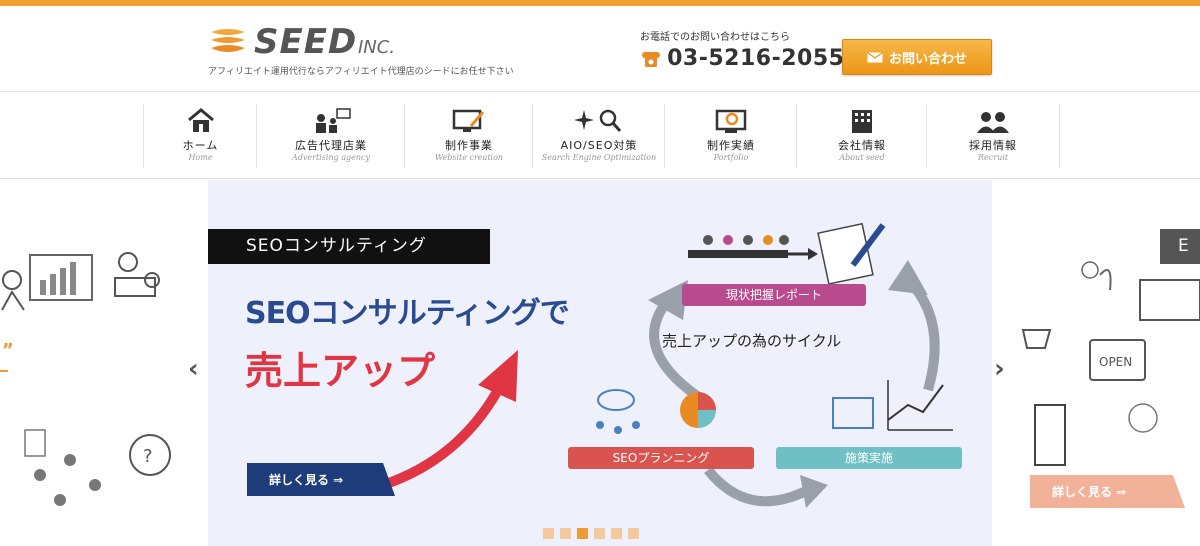 The height and width of the screenshot is (546, 1200). Describe the element at coordinates (993, 157) in the screenshot. I see `nav-label-en: Recruit` at that location.